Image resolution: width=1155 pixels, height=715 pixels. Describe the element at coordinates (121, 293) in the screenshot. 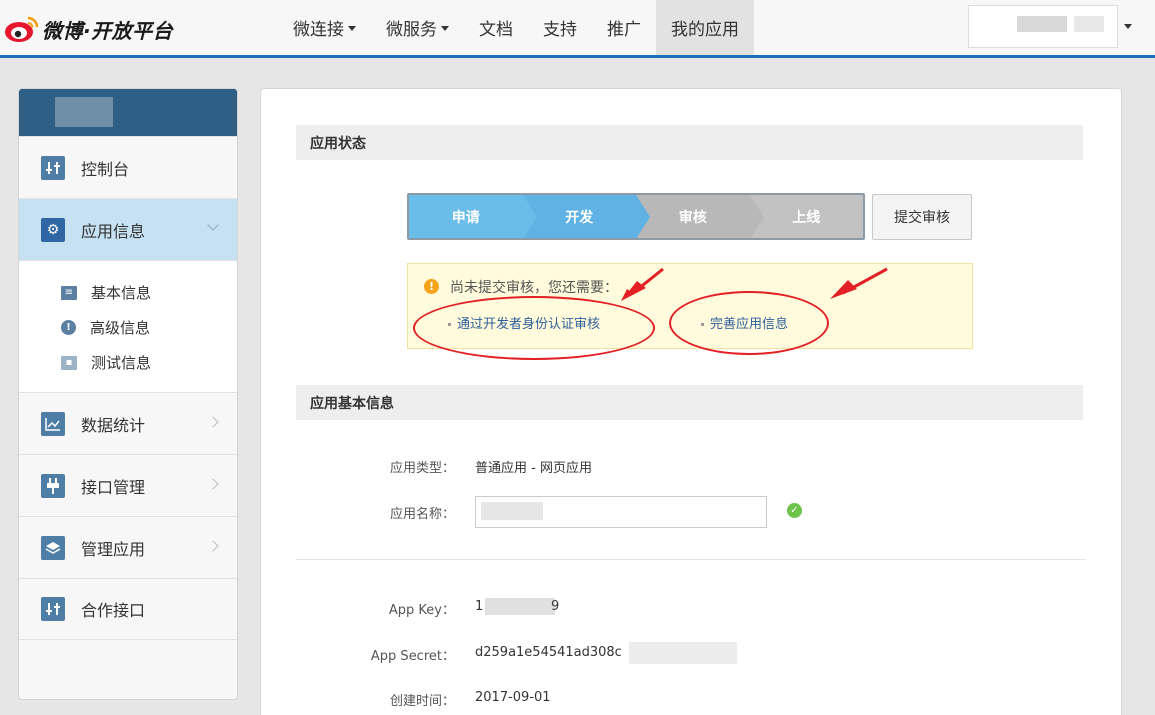

I see `sidebar-subitem-label: 基本信息` at that location.